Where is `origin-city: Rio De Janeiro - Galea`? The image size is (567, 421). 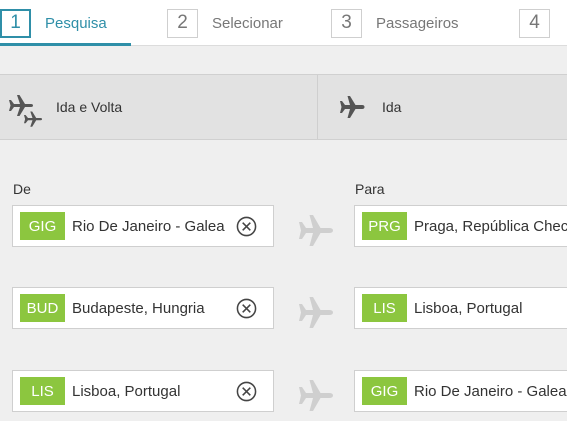
origin-city: Rio De Janeiro - Galea is located at coordinates (148, 226).